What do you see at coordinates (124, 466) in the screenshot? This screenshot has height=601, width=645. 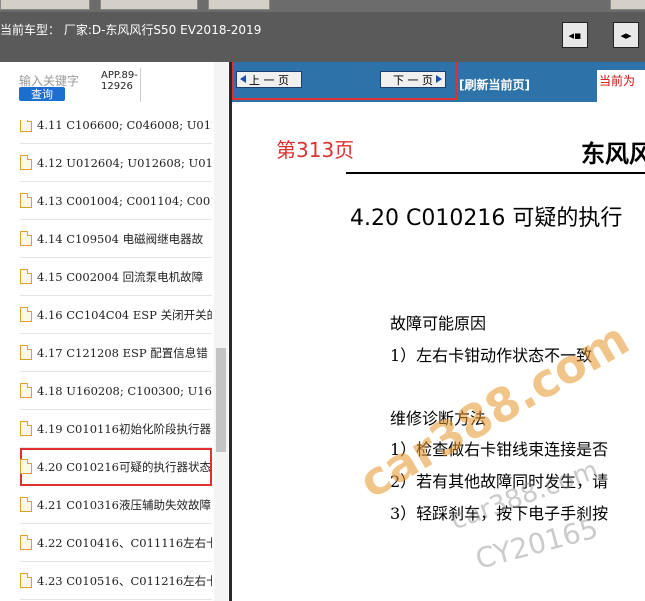 I see `toc-item-label: 4.20 C010216可疑的执行器状态` at bounding box center [124, 466].